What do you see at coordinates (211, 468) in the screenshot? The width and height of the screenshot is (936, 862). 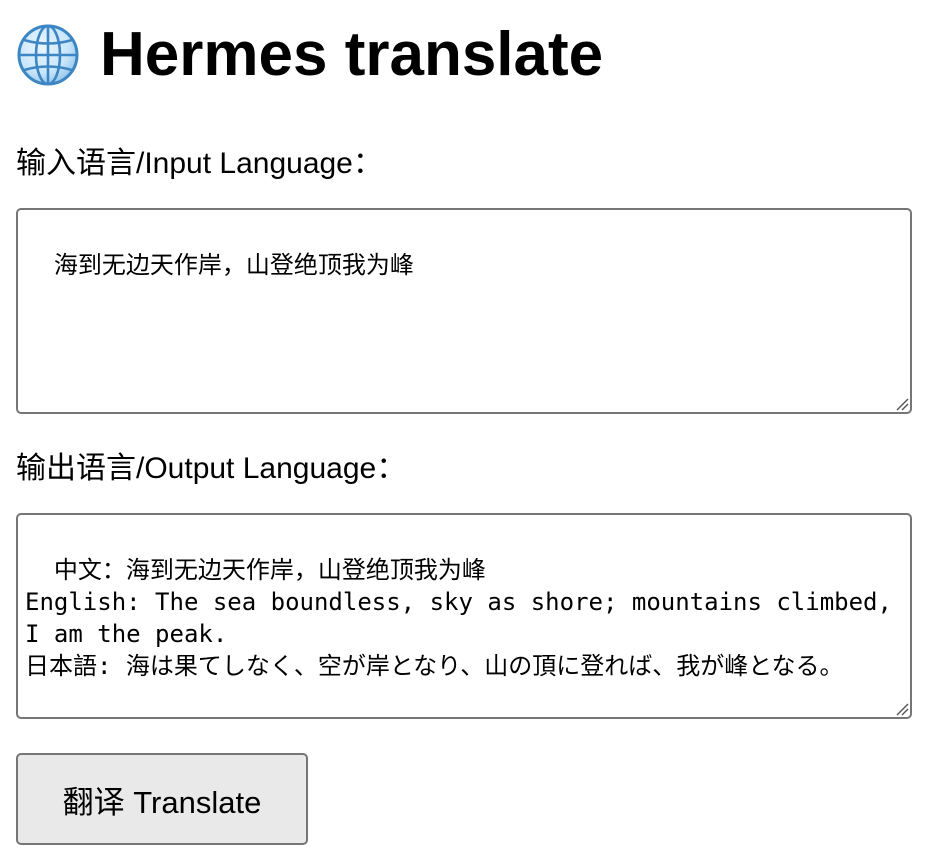 I see `output-language-label: 输出语言/Output Language：` at bounding box center [211, 468].